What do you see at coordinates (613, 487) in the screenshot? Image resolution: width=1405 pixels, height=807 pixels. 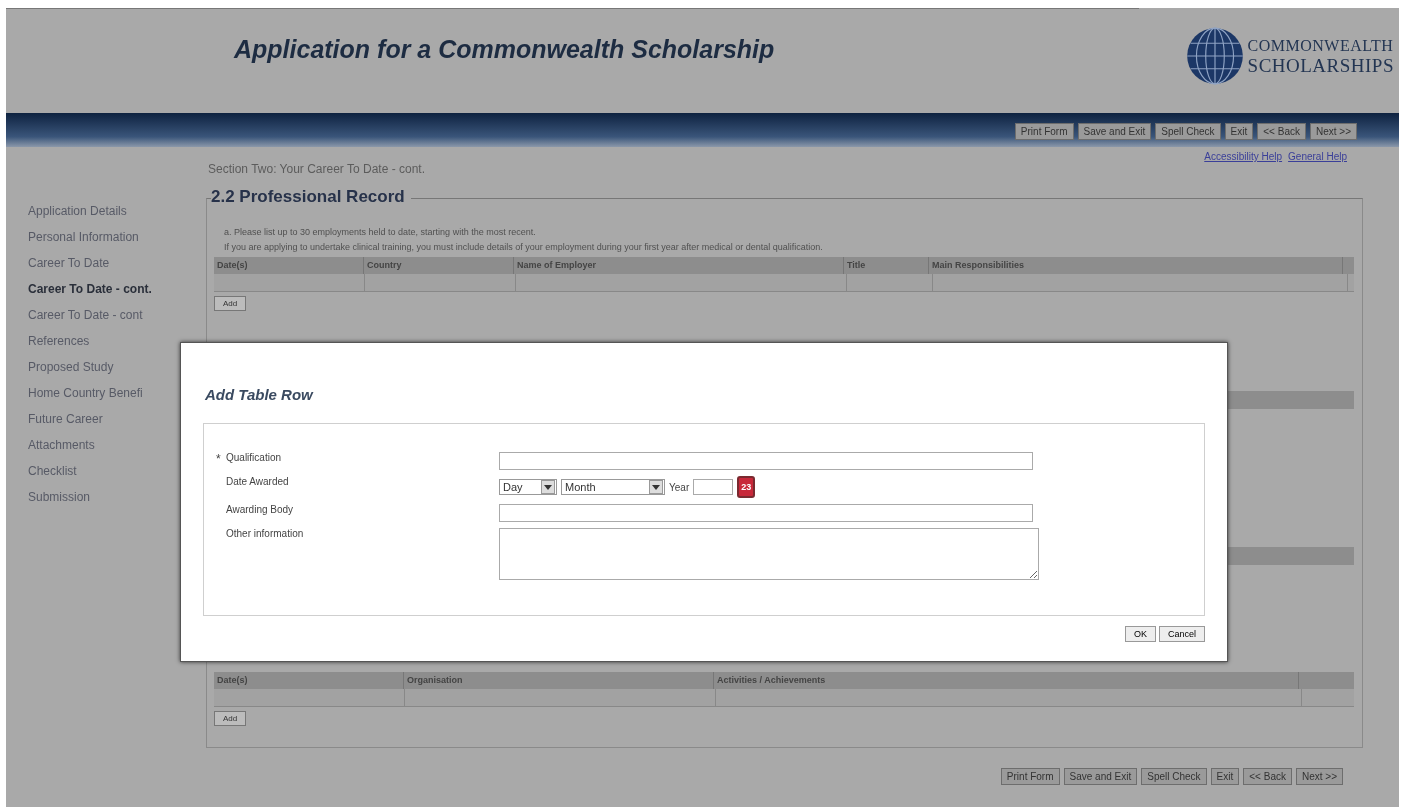 I see `dropdown: Month` at bounding box center [613, 487].